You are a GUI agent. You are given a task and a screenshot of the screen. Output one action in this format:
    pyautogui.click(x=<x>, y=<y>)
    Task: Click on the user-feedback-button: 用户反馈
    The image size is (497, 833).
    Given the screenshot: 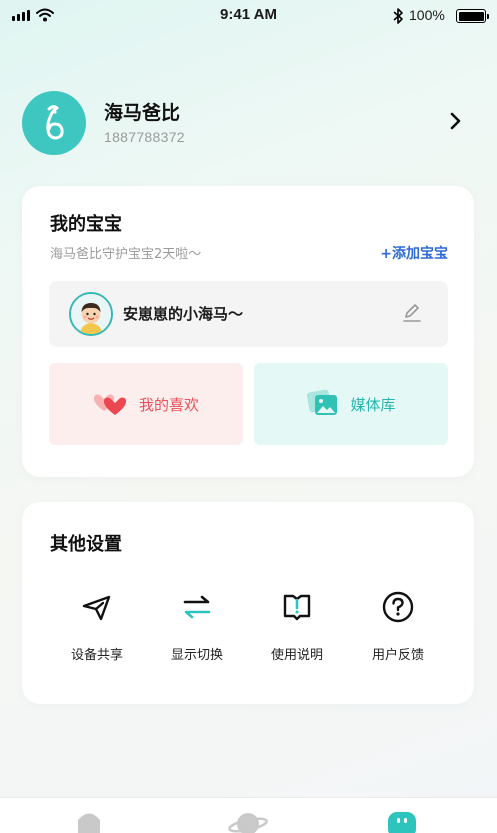 What is the action you would take?
    pyautogui.click(x=398, y=626)
    